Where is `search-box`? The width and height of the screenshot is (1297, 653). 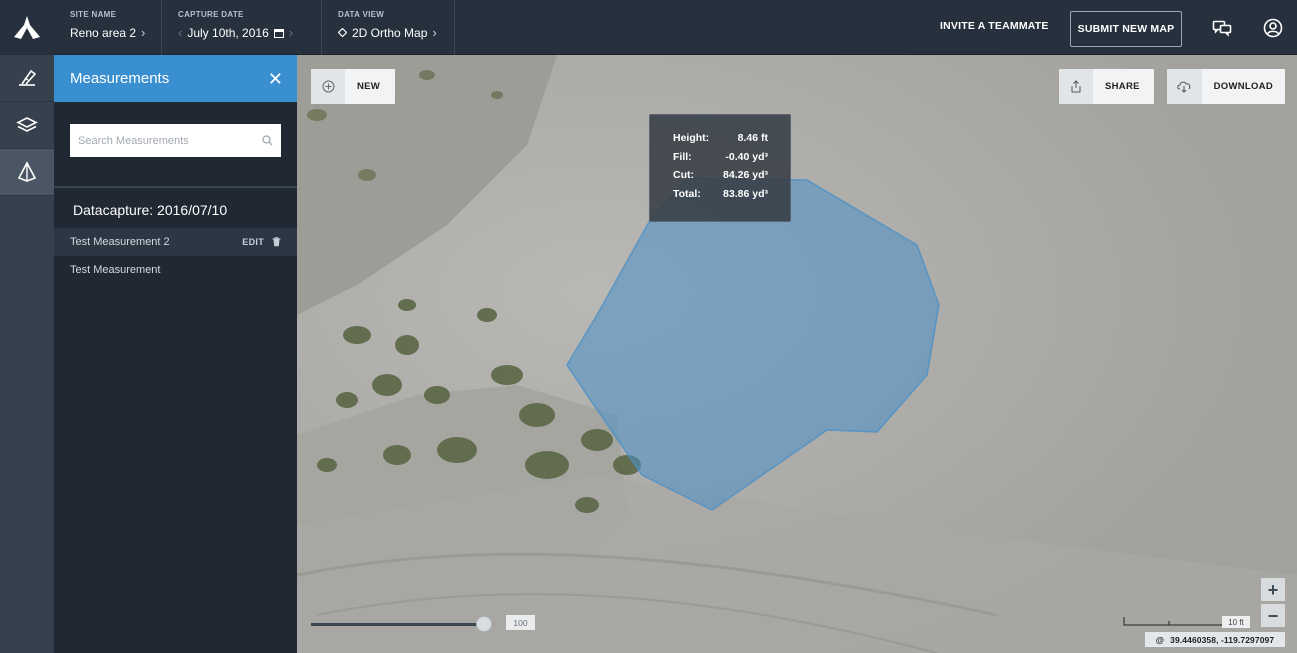
search-box is located at coordinates (175, 140).